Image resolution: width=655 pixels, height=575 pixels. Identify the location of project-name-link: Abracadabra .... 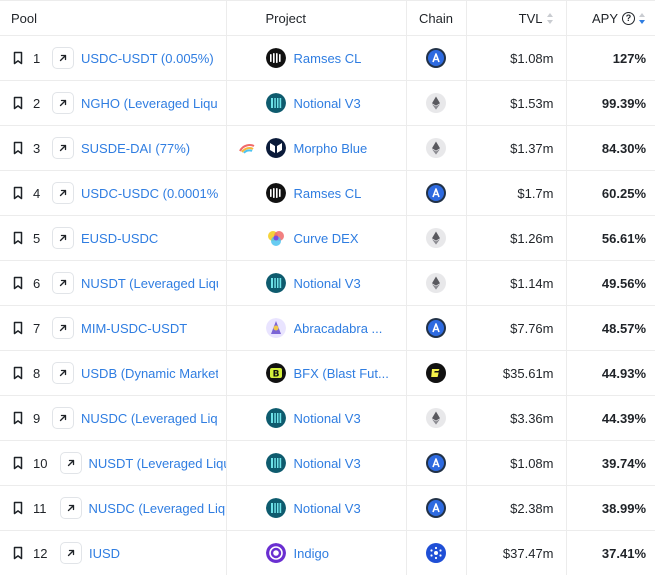
(338, 328).